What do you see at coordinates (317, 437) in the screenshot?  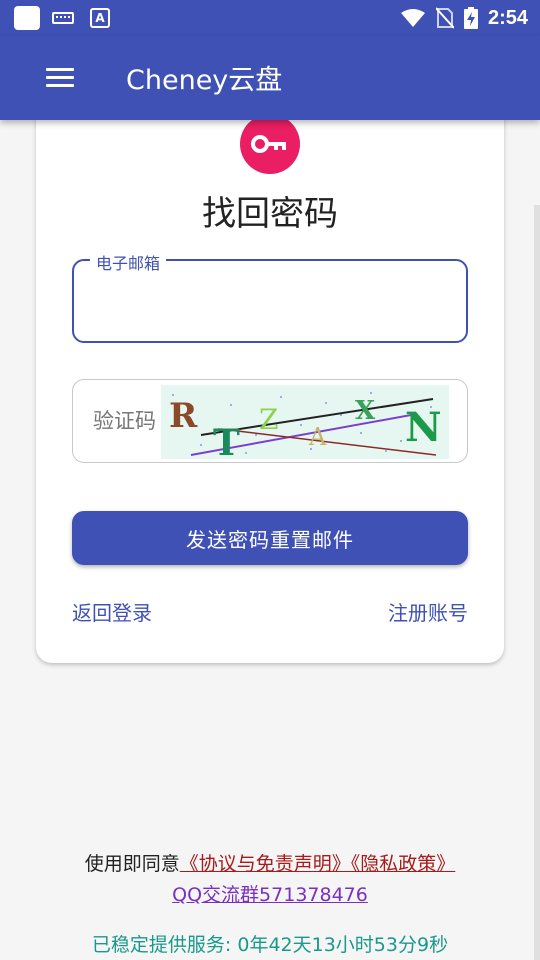 I see `captcha-char-4: A` at bounding box center [317, 437].